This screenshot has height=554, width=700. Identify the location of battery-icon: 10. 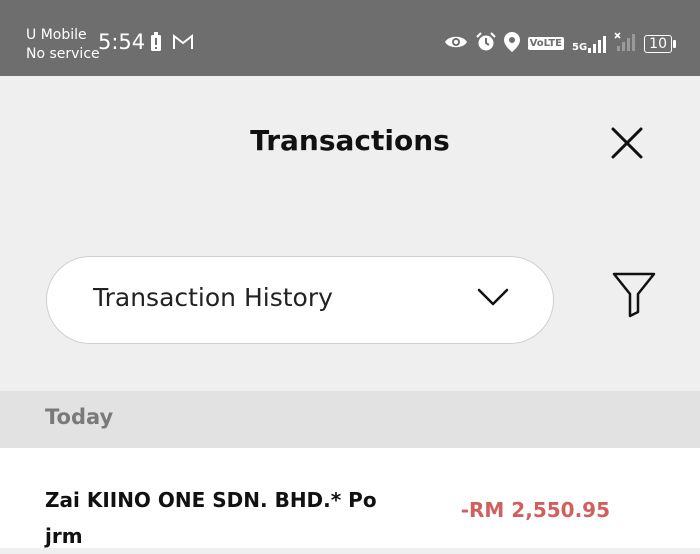
(660, 43).